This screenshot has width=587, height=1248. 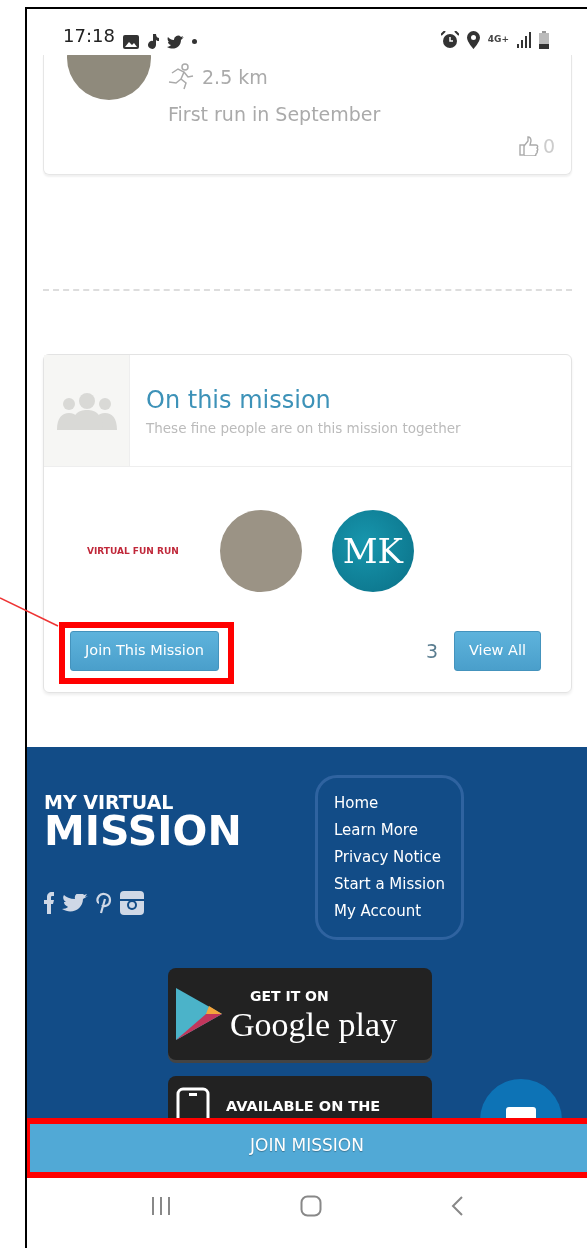 What do you see at coordinates (311, 1206) in the screenshot?
I see `home-icon` at bounding box center [311, 1206].